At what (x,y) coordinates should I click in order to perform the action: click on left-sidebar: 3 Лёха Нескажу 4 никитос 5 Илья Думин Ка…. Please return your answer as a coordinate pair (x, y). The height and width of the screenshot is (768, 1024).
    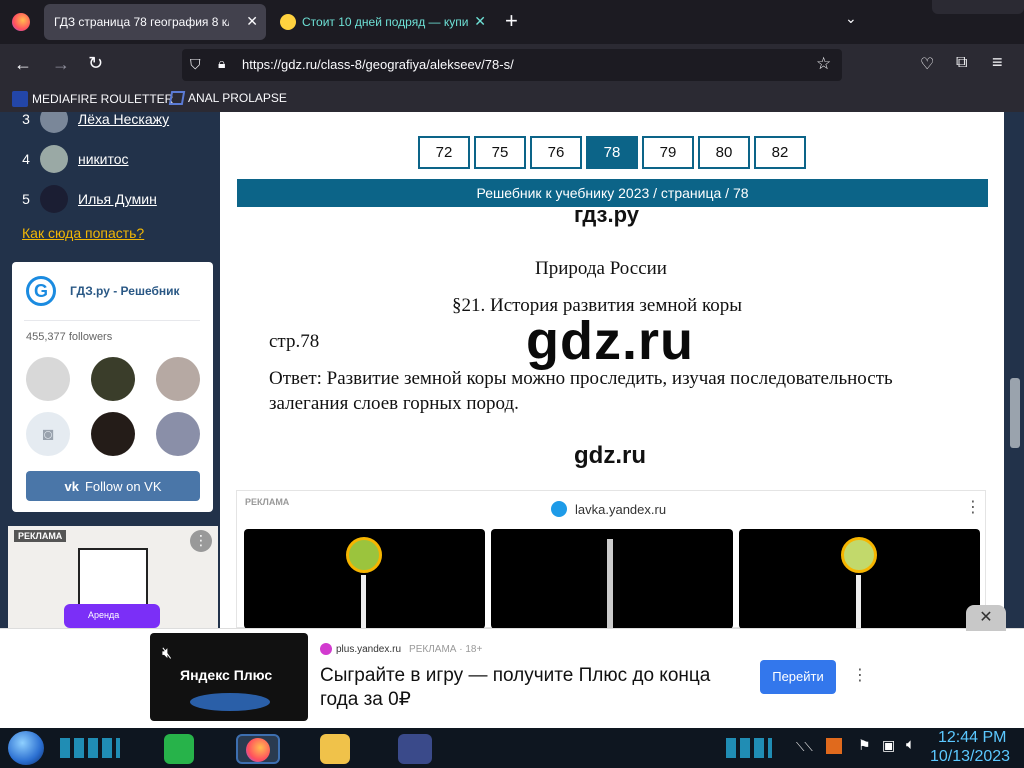
    Looking at the image, I should click on (110, 370).